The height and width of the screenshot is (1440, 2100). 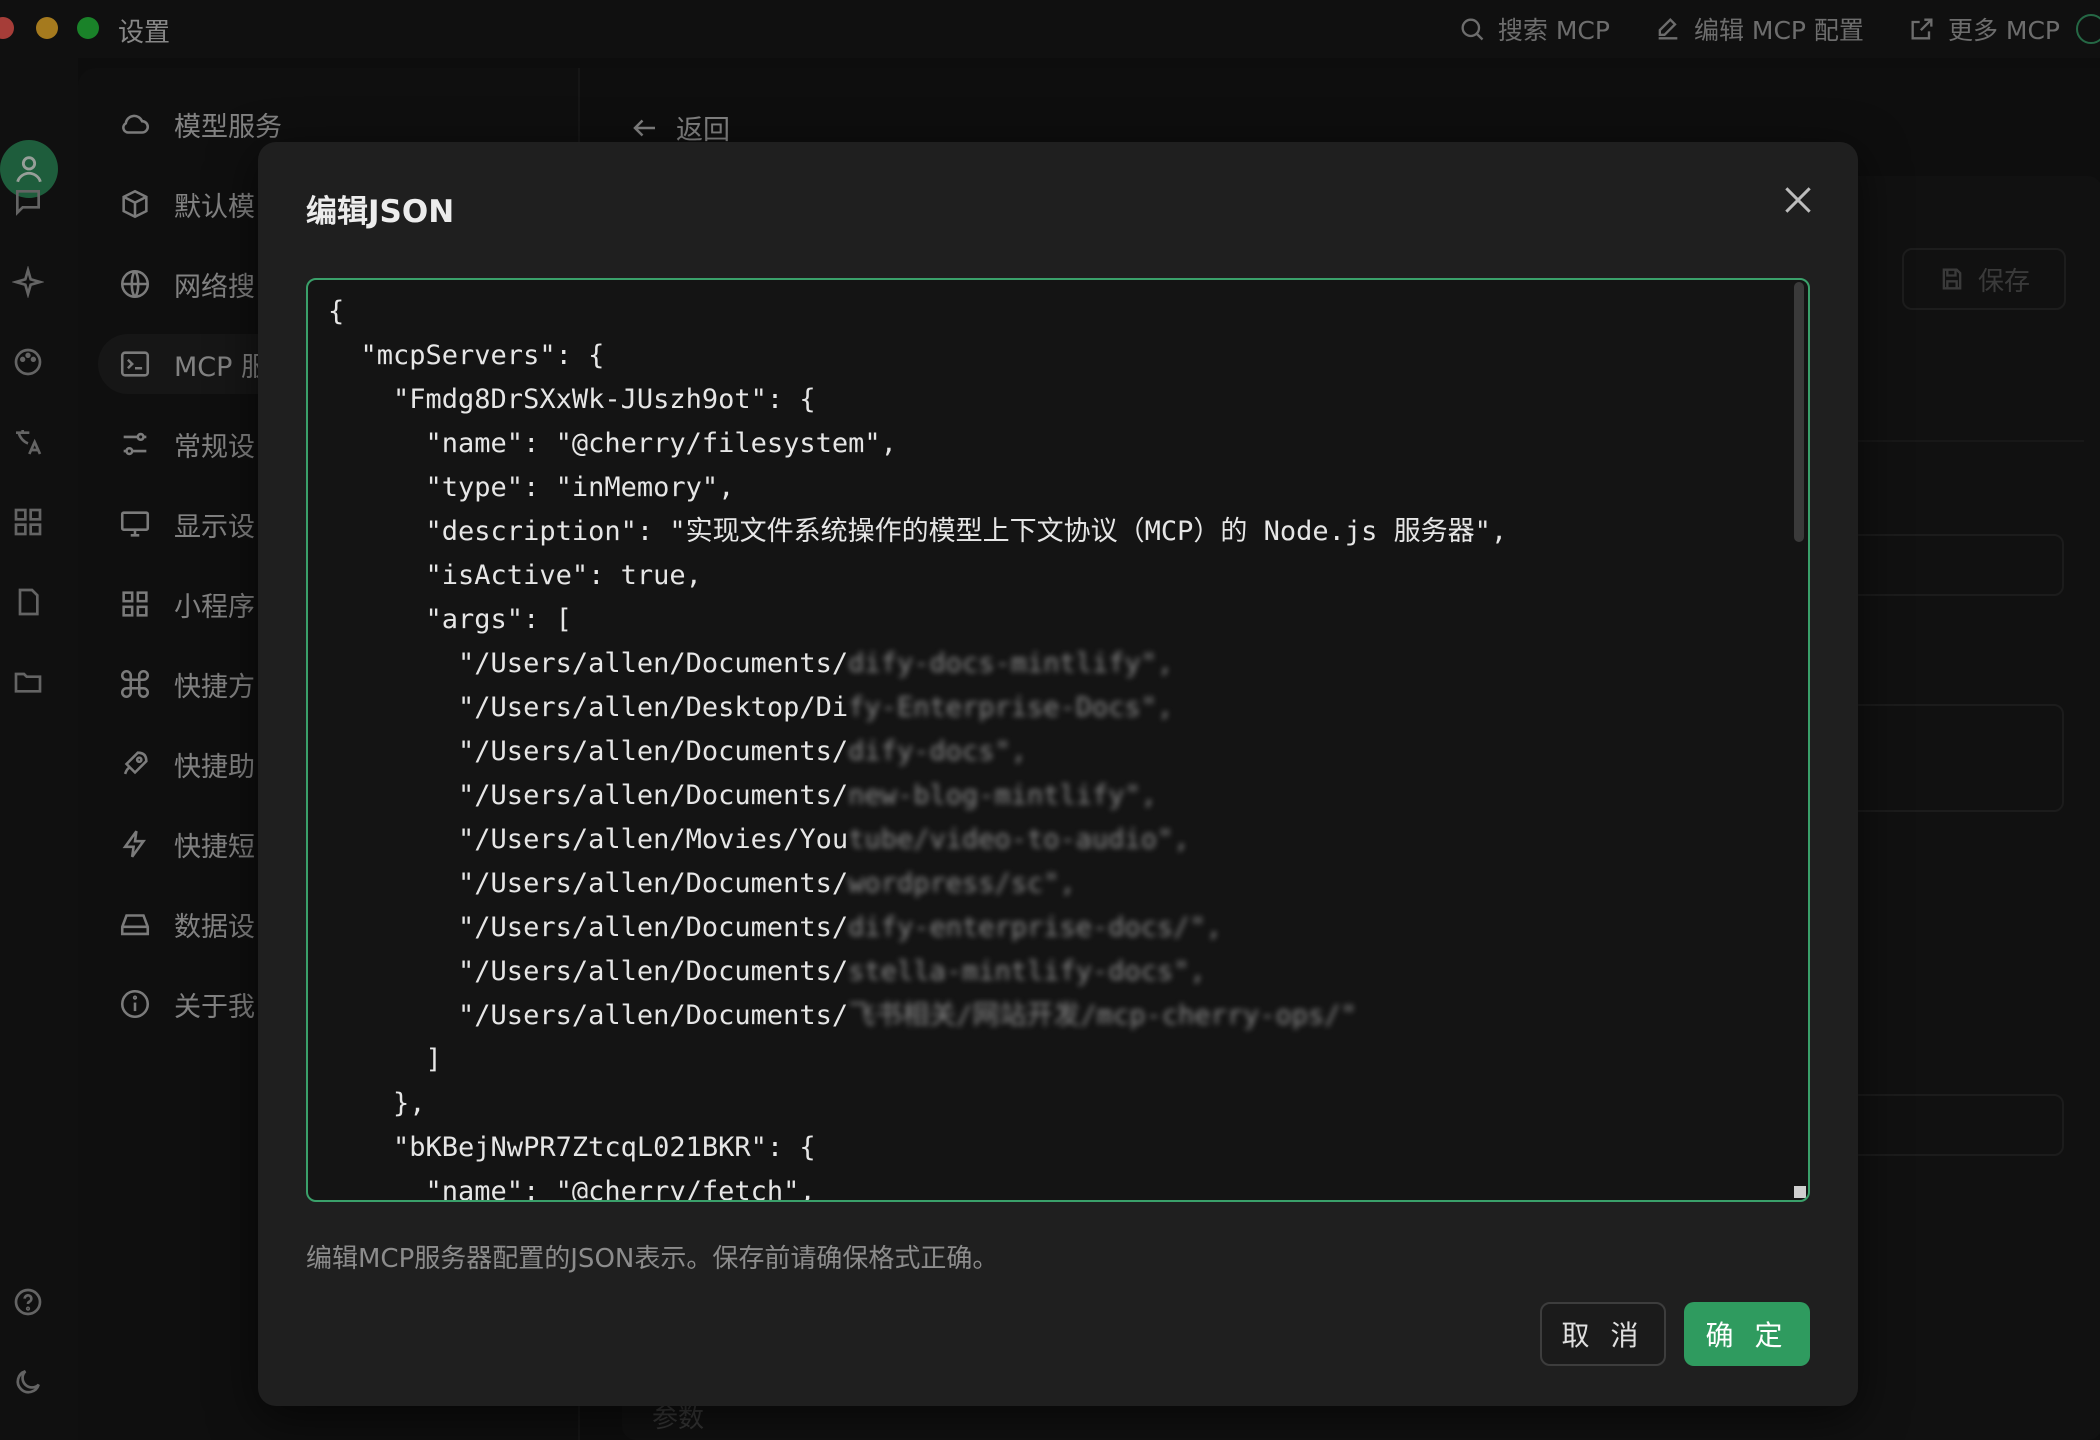 I want to click on close-icon, so click(x=1798, y=200).